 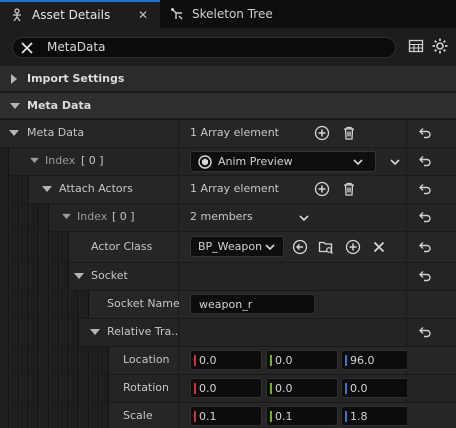 I want to click on browse-folder-icon, so click(x=326, y=247).